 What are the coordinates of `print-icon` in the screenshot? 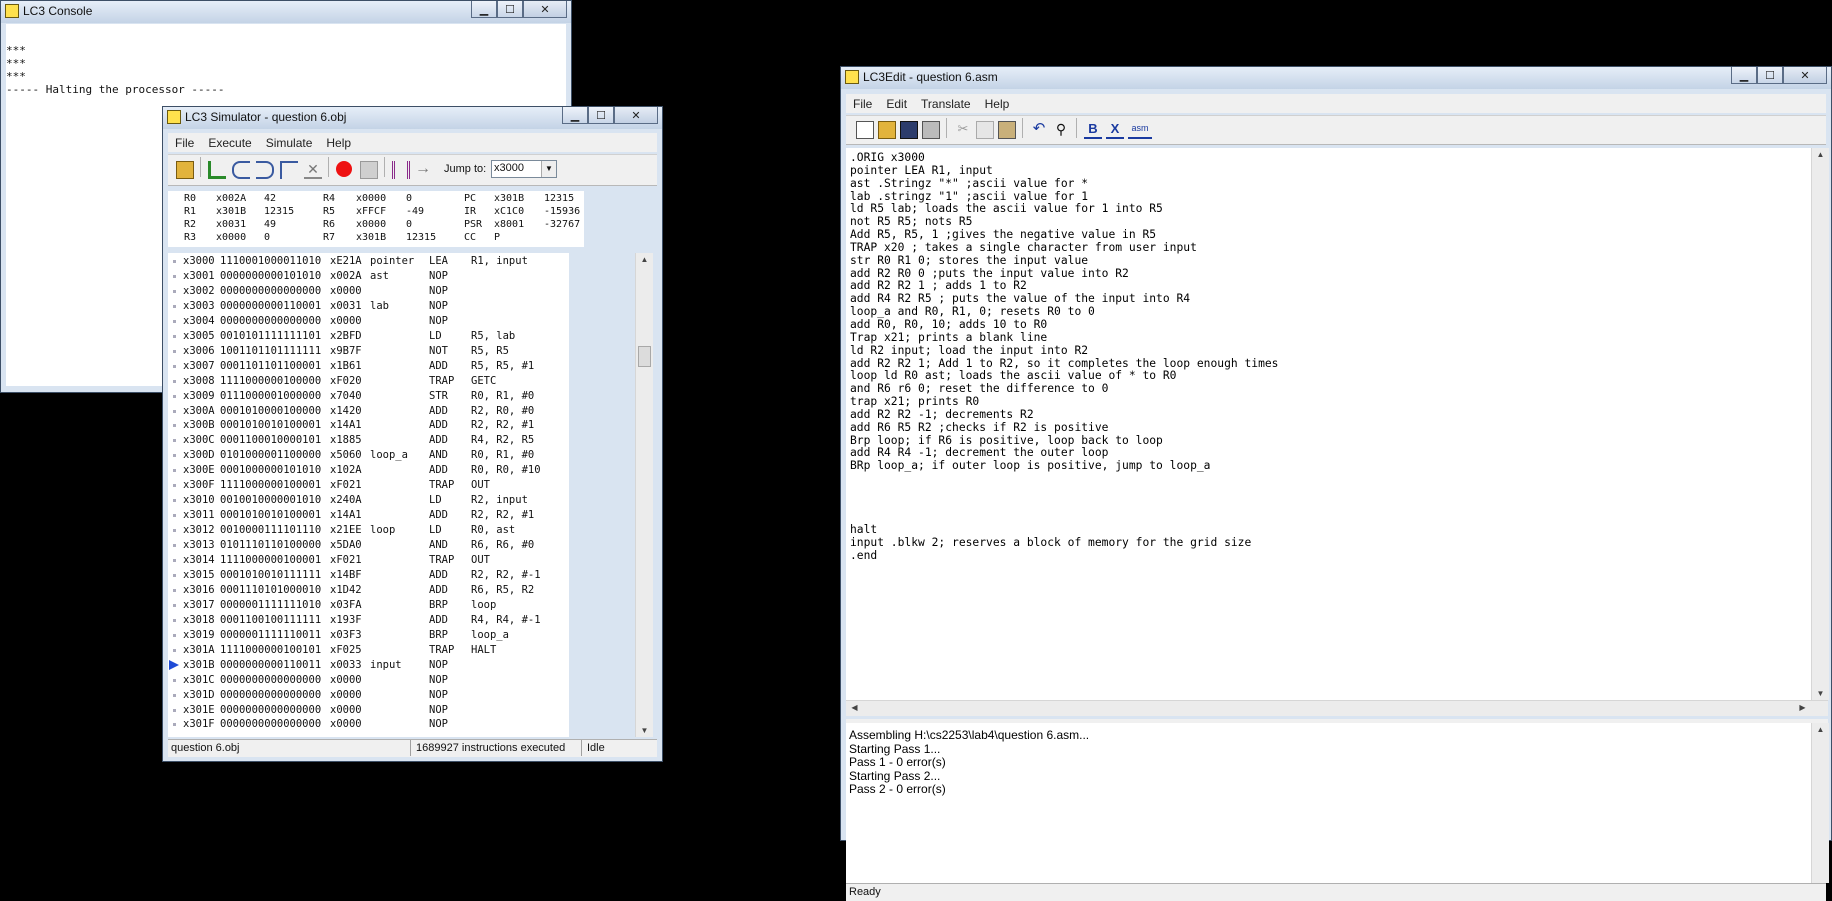 It's located at (931, 130).